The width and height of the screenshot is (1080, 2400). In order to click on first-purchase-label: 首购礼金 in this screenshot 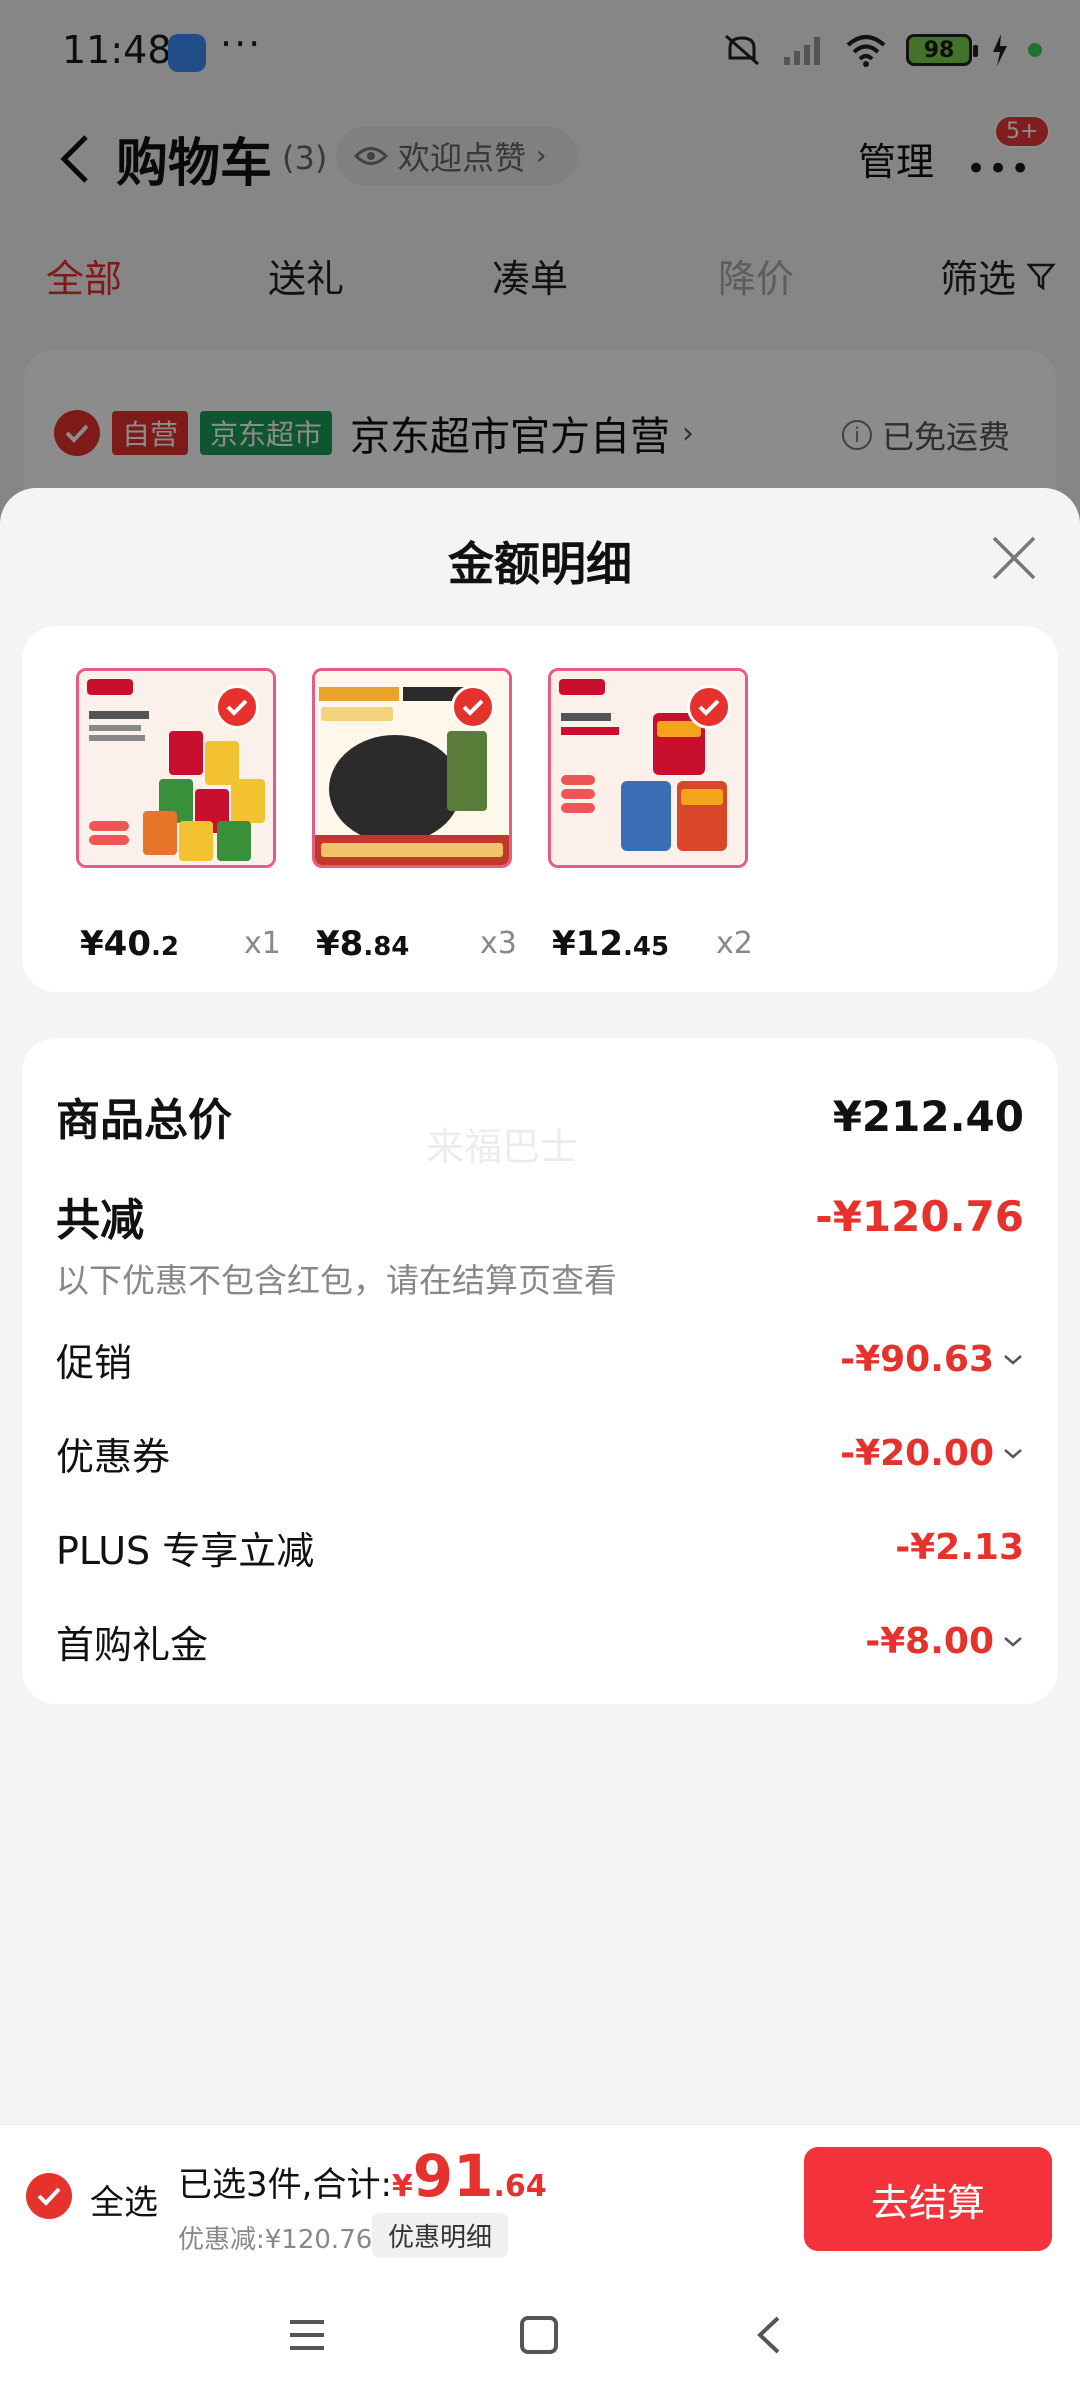, I will do `click(132, 1645)`.